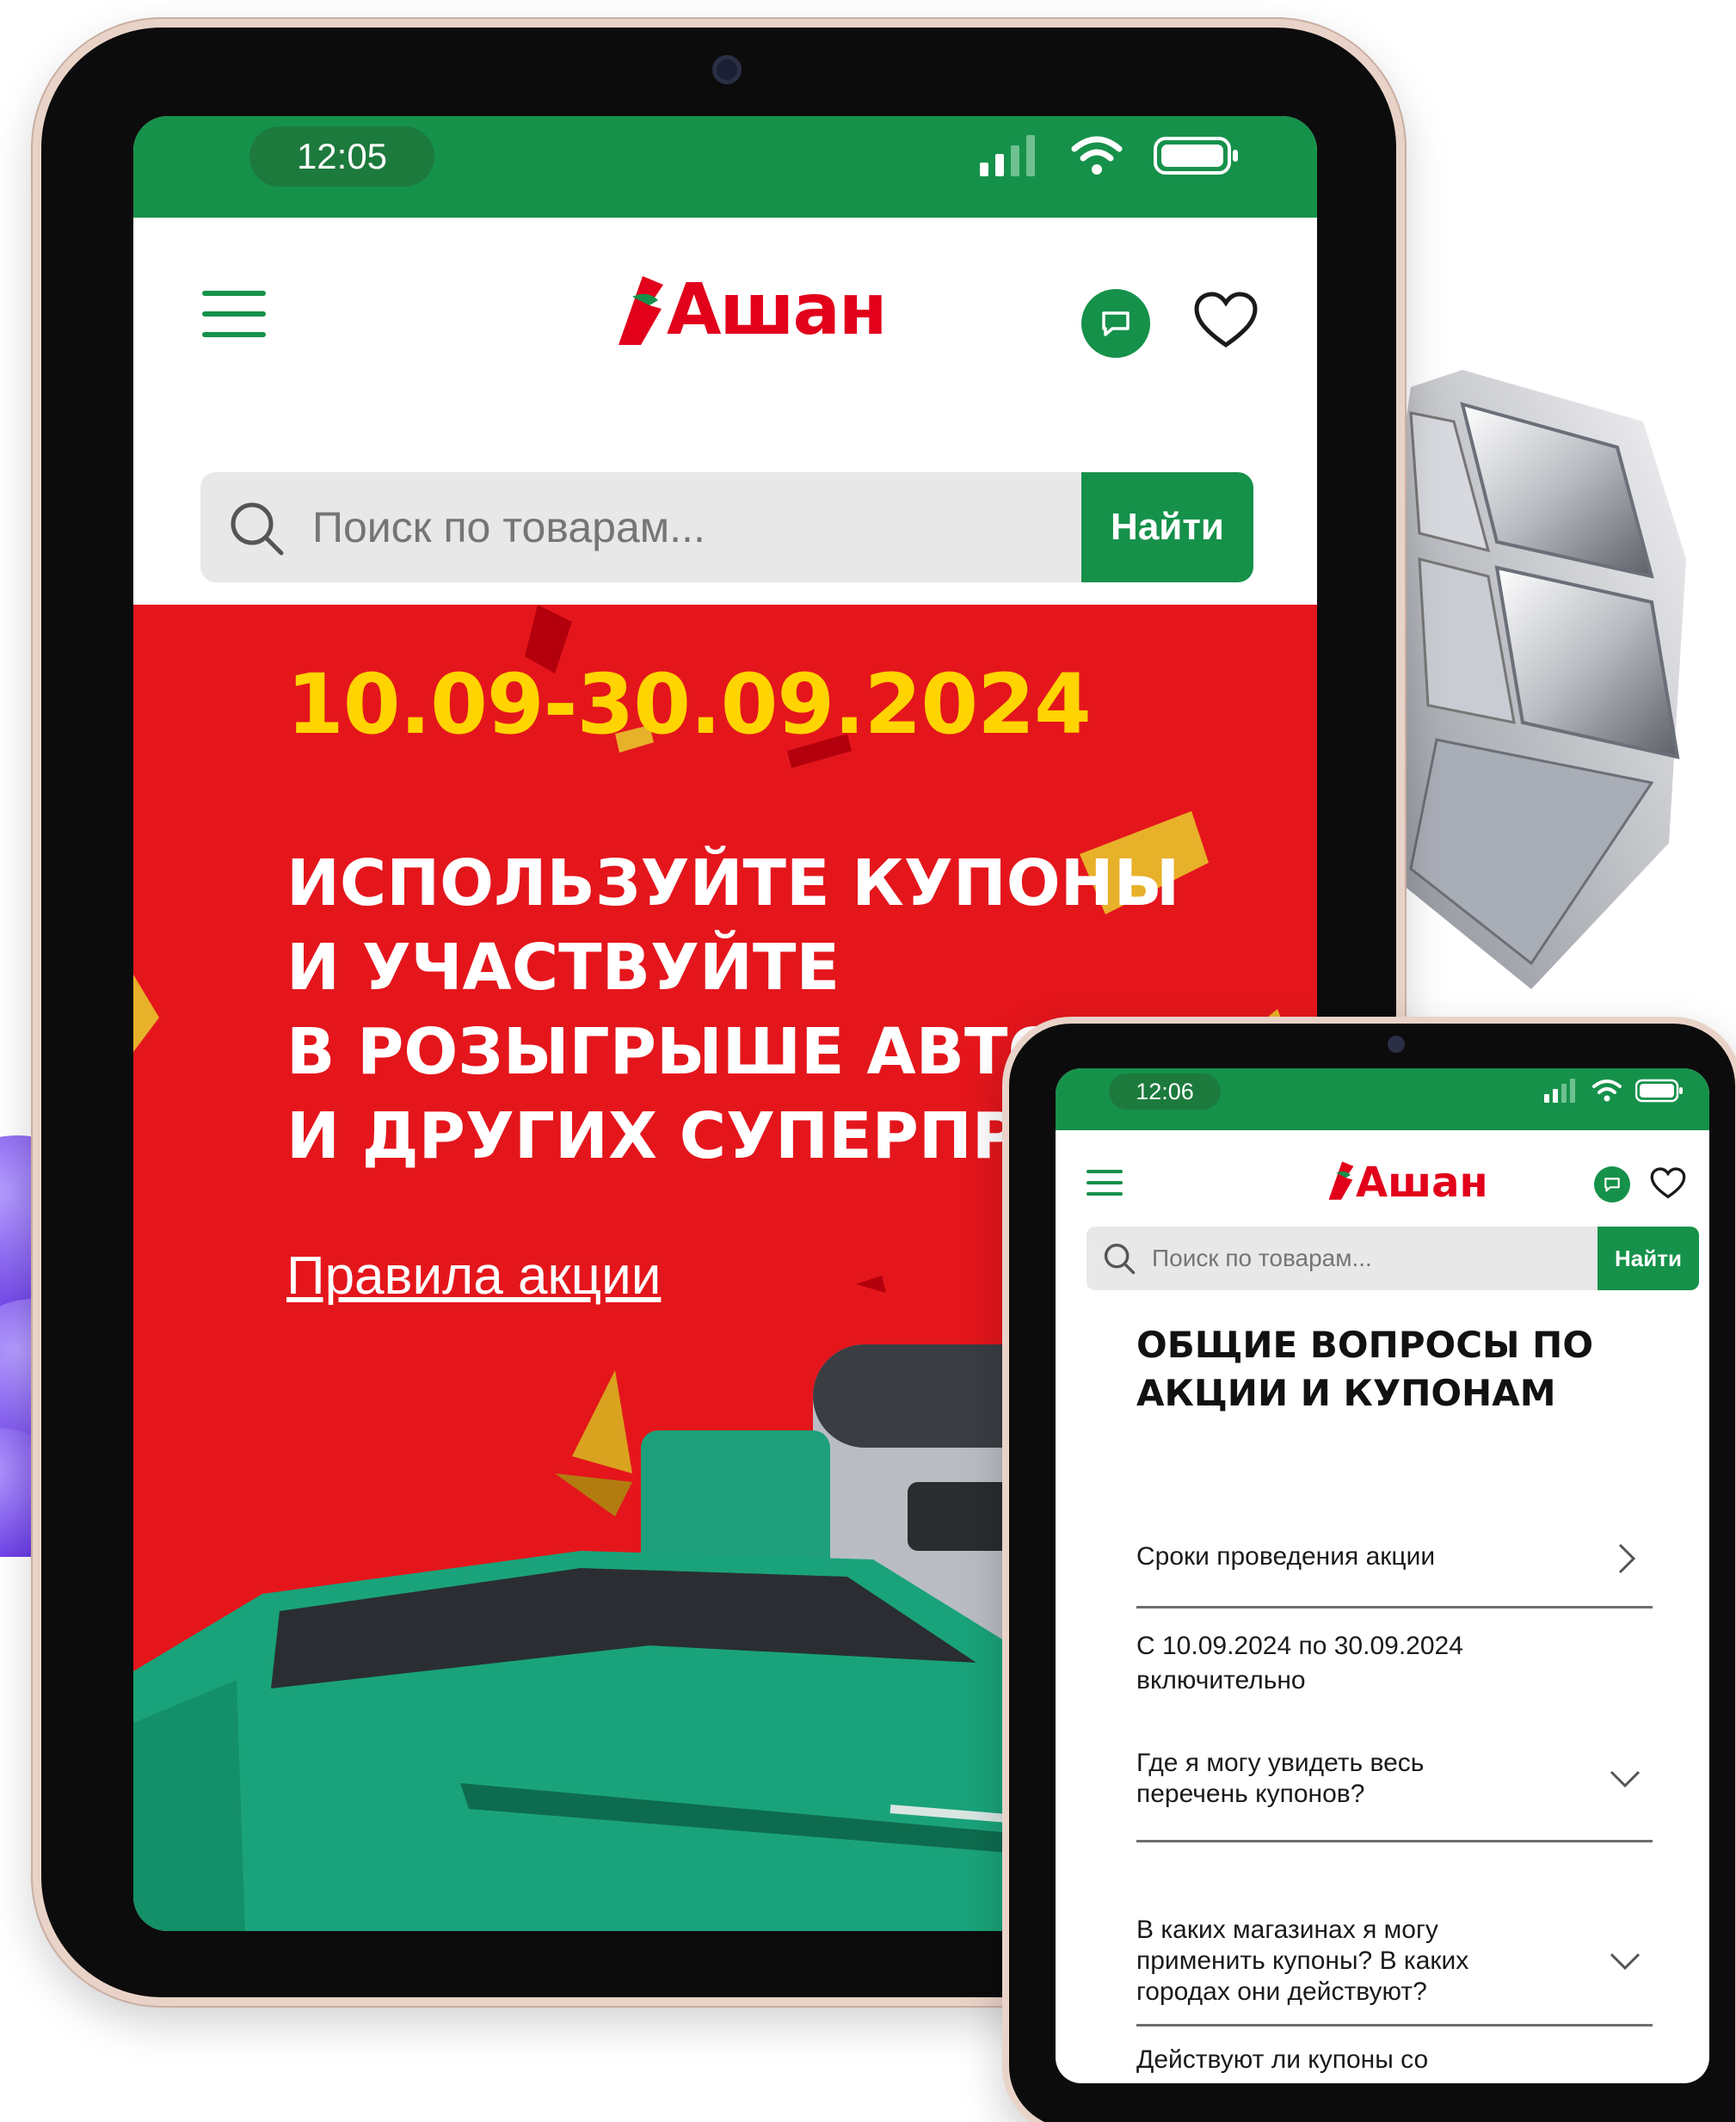 The height and width of the screenshot is (2122, 1736). I want to click on phone-status-time: 12:06, so click(1165, 1091).